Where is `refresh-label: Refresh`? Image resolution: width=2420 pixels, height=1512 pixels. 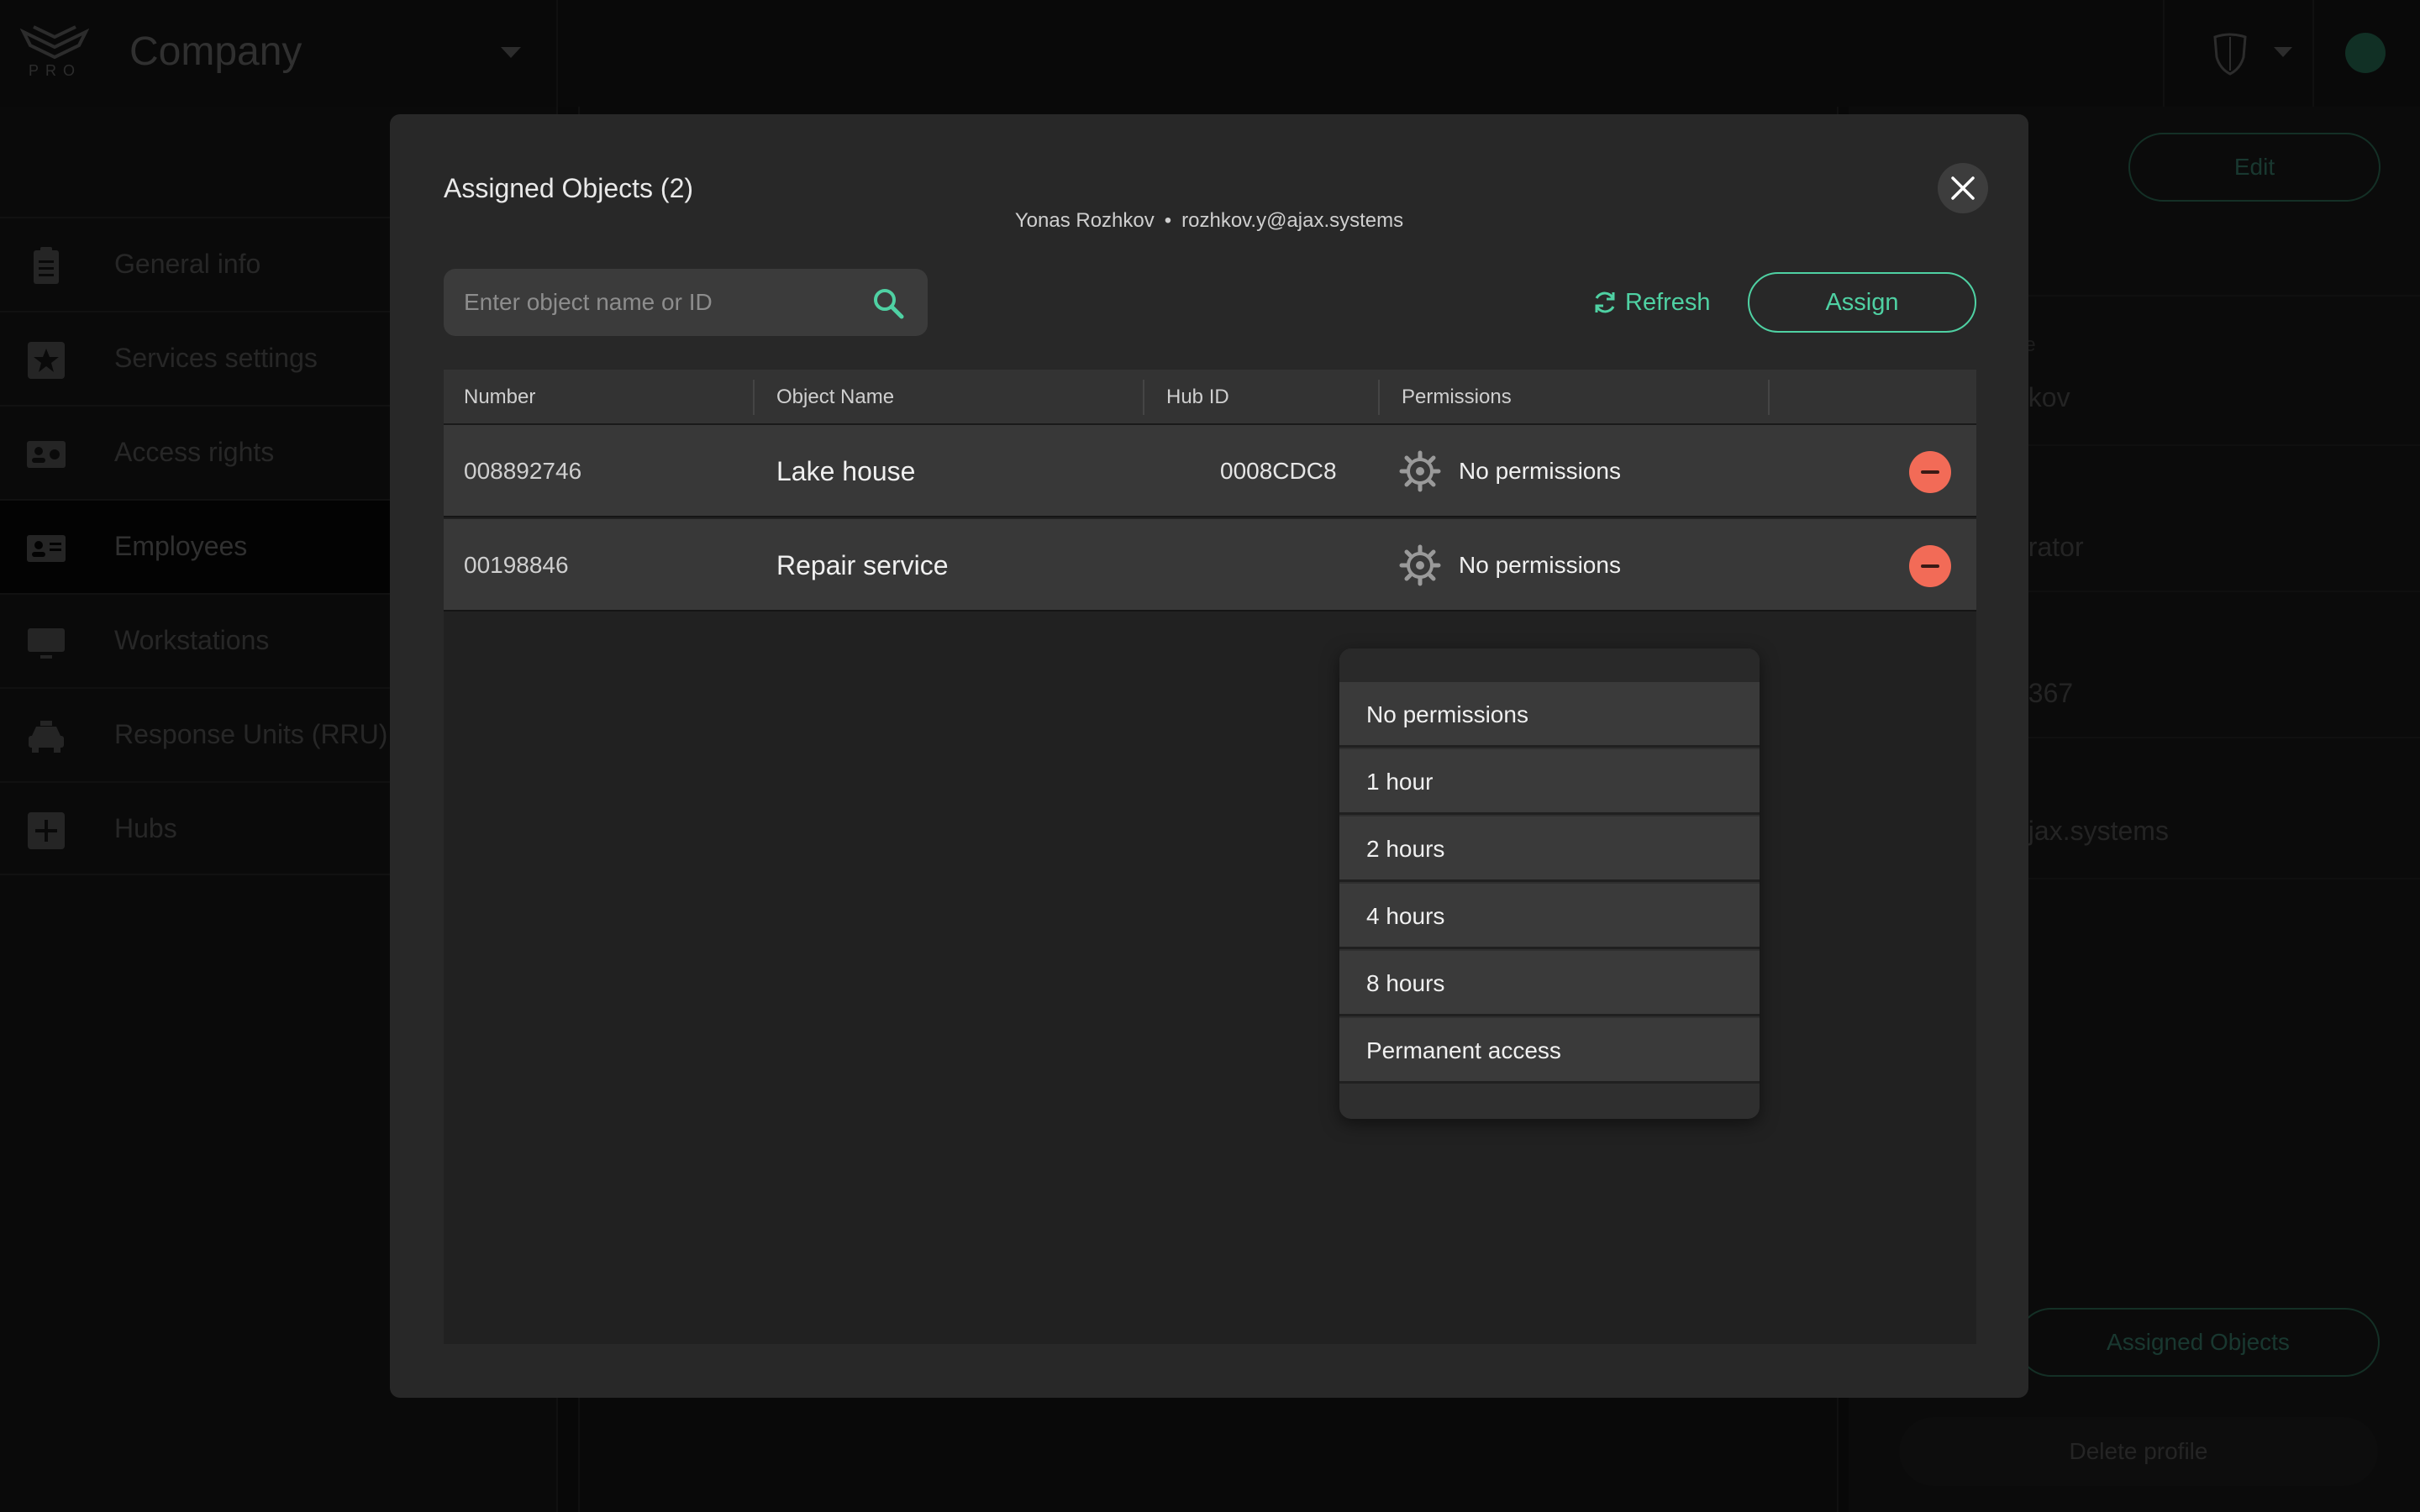 refresh-label: Refresh is located at coordinates (1668, 302).